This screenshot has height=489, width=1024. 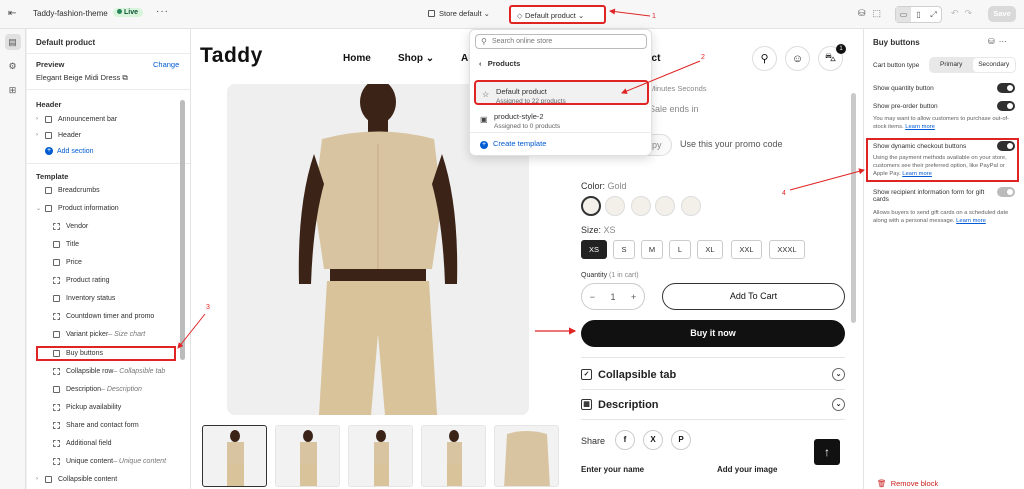 I want to click on external-link-icon: ⧉, so click(x=124, y=77).